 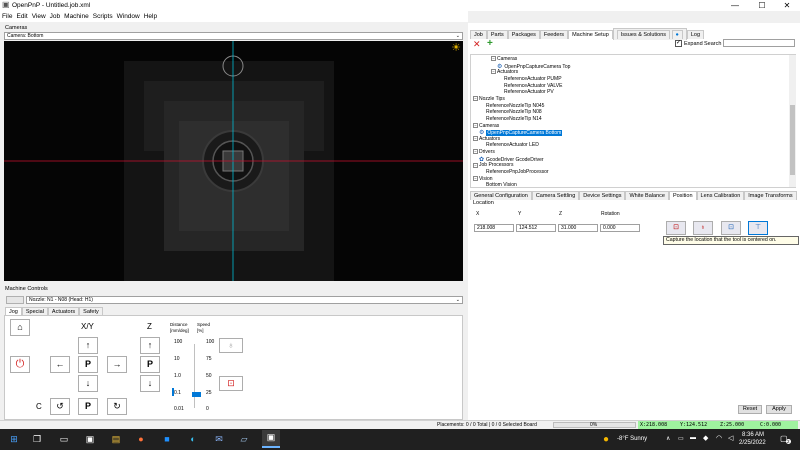 I want to click on tree-item: − Nozzle Tips, so click(x=489, y=99).